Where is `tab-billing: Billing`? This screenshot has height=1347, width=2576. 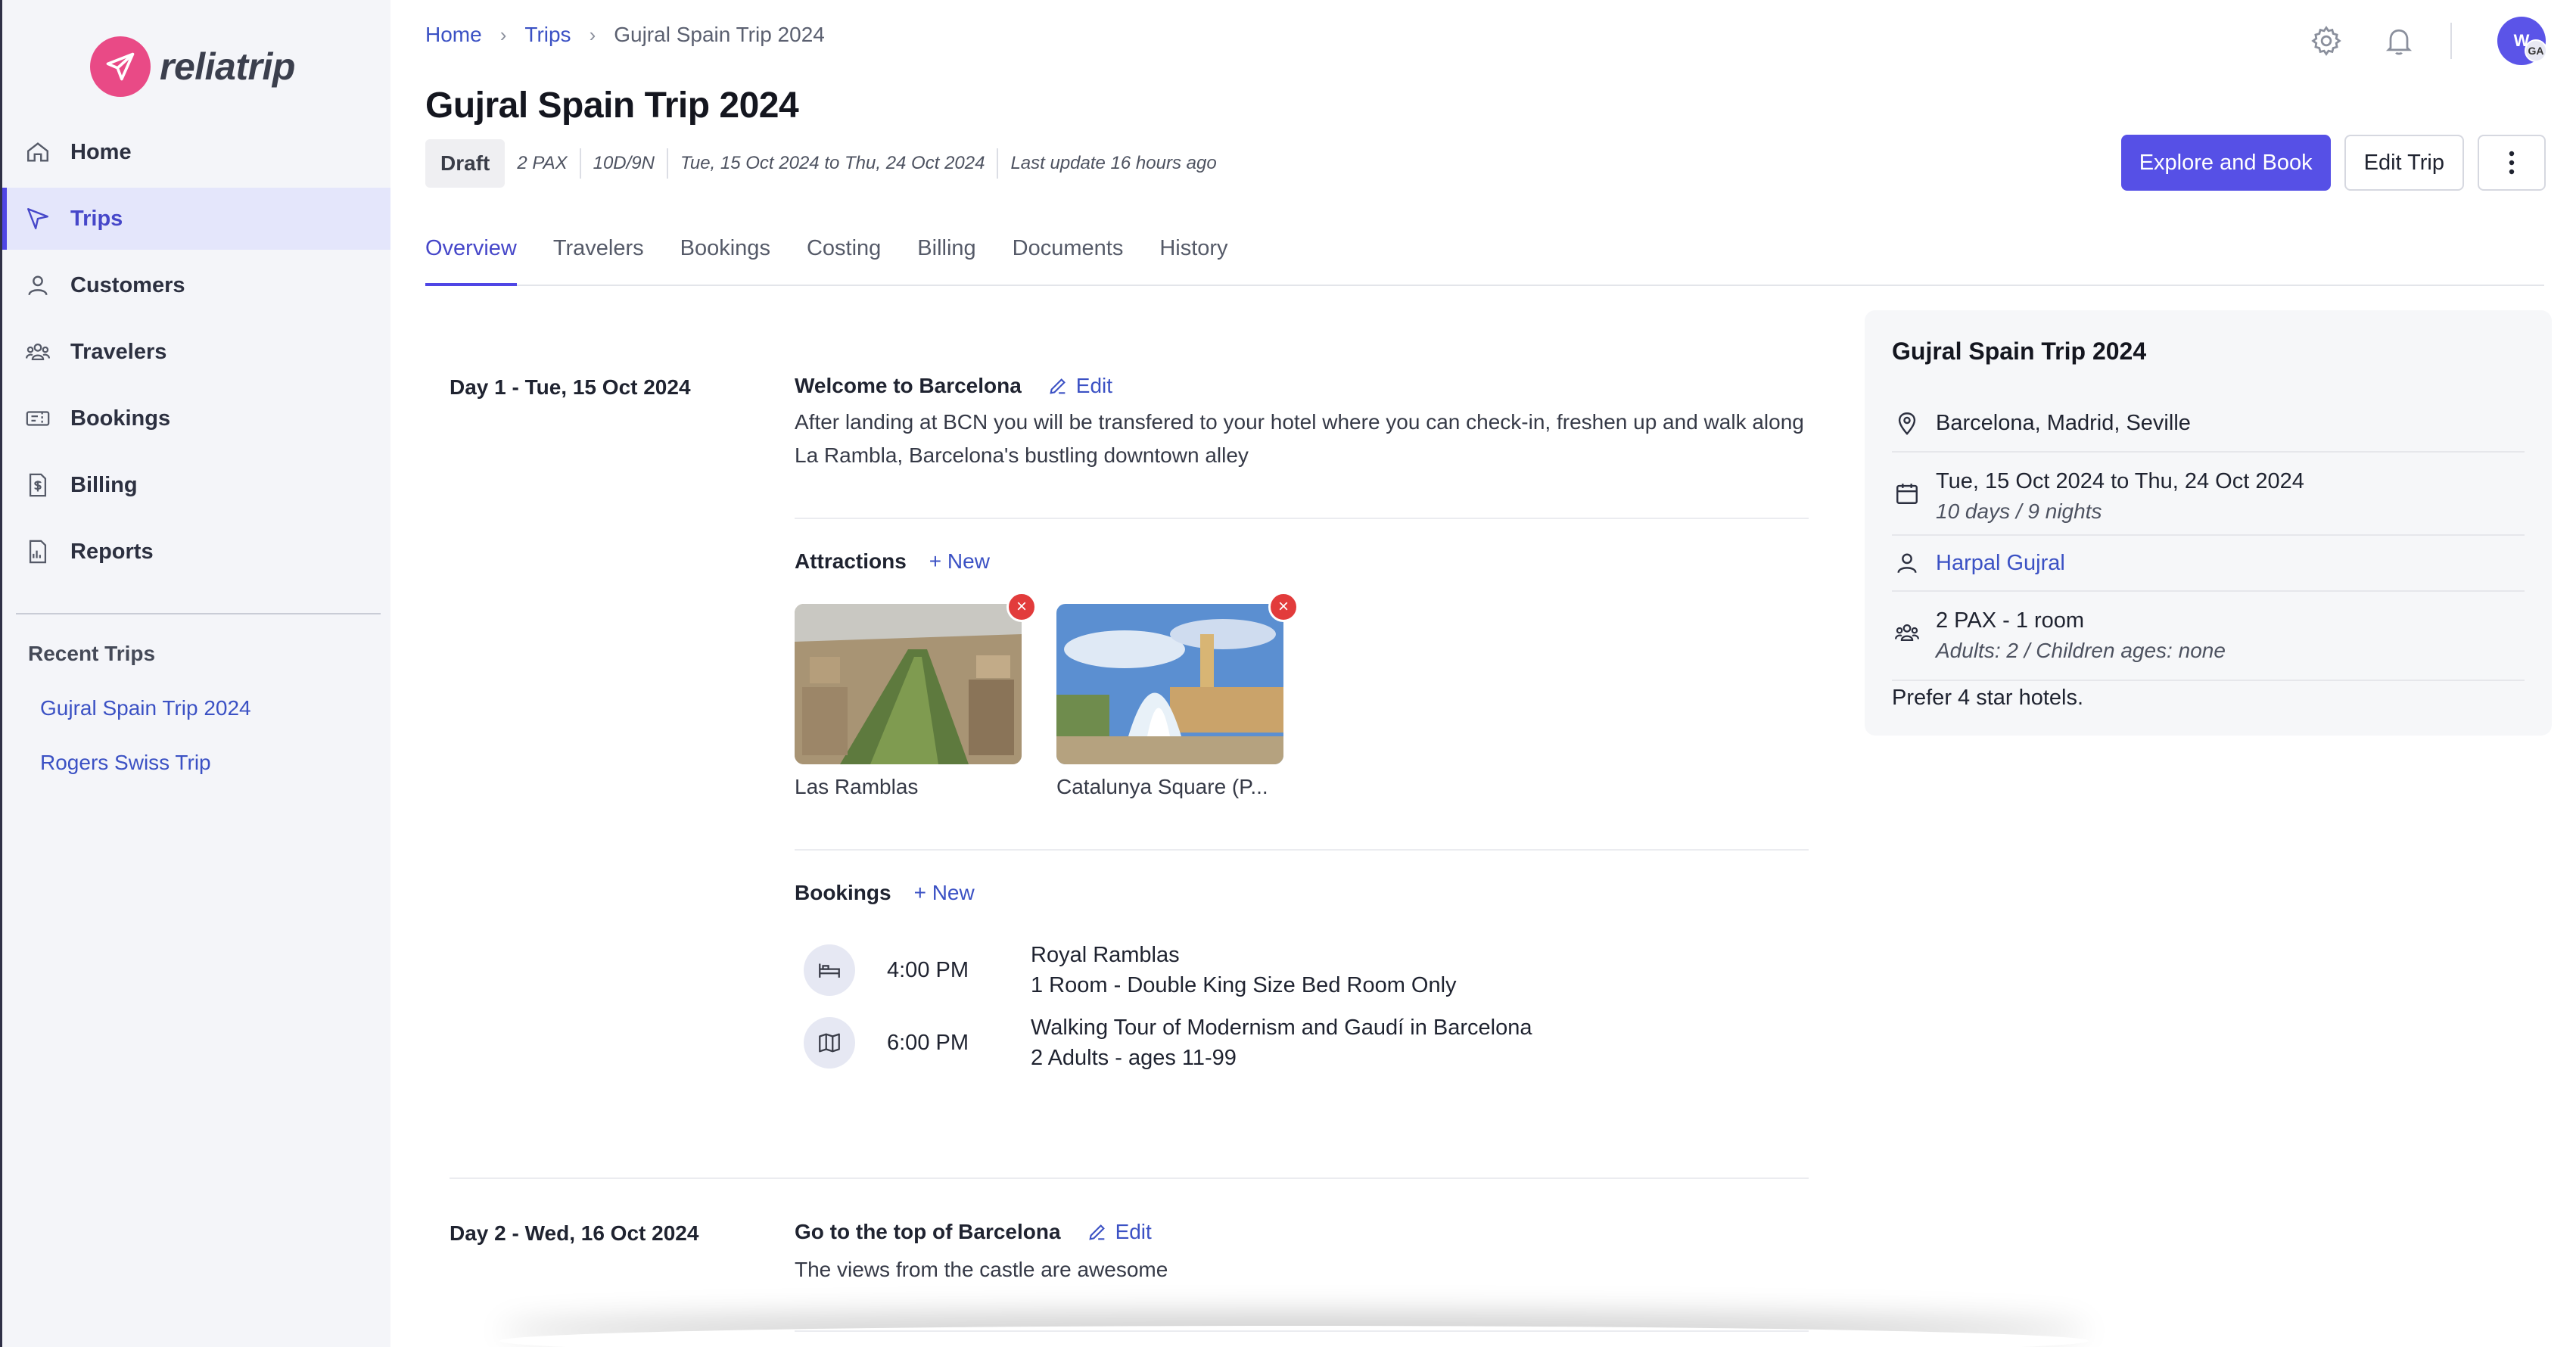
tab-billing: Billing is located at coordinates (946, 261).